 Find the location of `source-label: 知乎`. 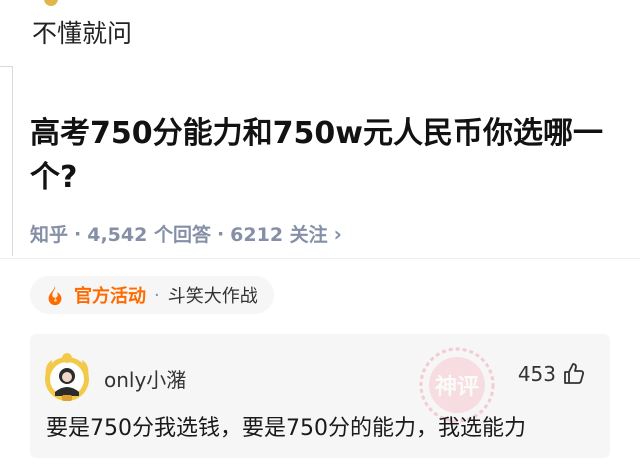

source-label: 知乎 is located at coordinates (49, 235).